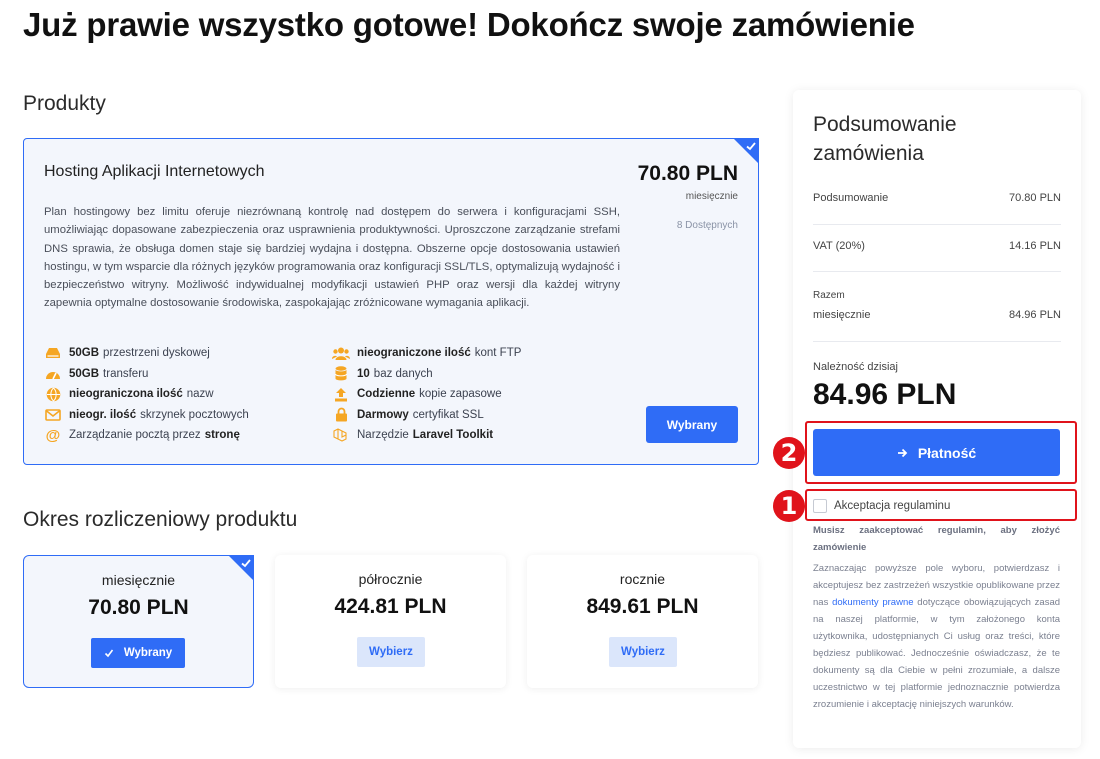 Image resolution: width=1100 pixels, height=759 pixels. What do you see at coordinates (138, 653) in the screenshot?
I see `billing-selected-button: Wybrany` at bounding box center [138, 653].